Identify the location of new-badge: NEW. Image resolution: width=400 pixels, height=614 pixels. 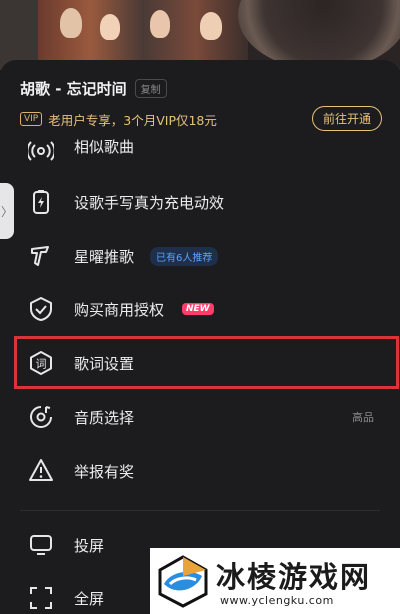
(198, 309).